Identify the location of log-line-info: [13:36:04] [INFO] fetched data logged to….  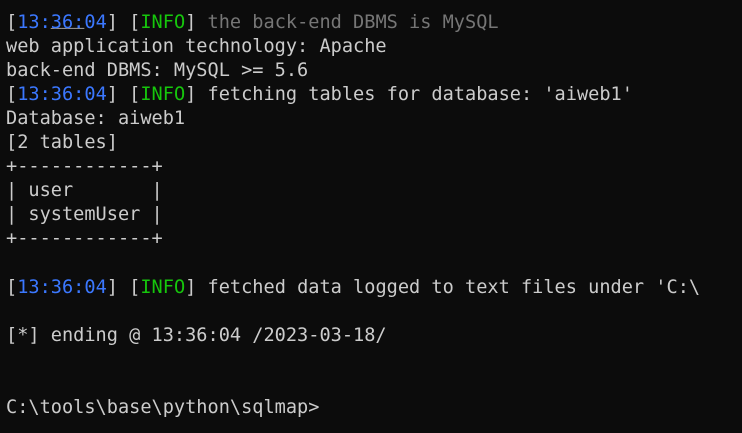
(353, 288).